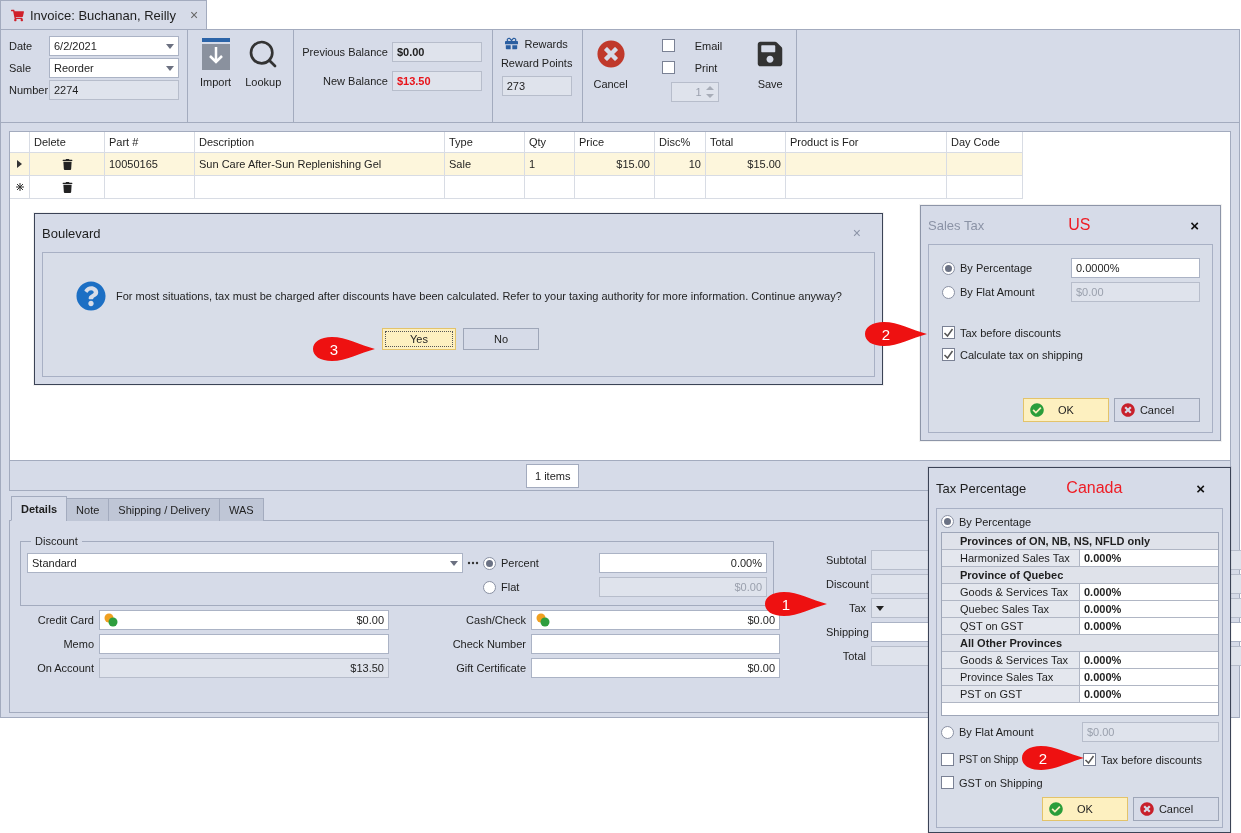 Image resolution: width=1241 pixels, height=833 pixels. Describe the element at coordinates (114, 46) in the screenshot. I see `date-field: 6/2/2021` at that location.